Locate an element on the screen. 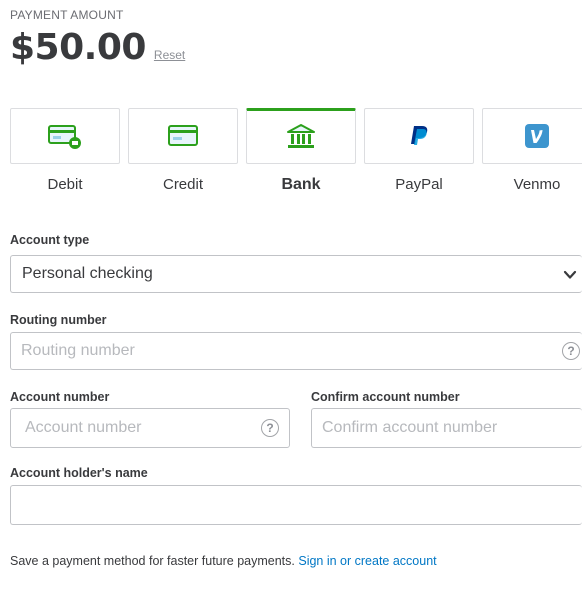  account-number-label: Account number is located at coordinates (60, 397).